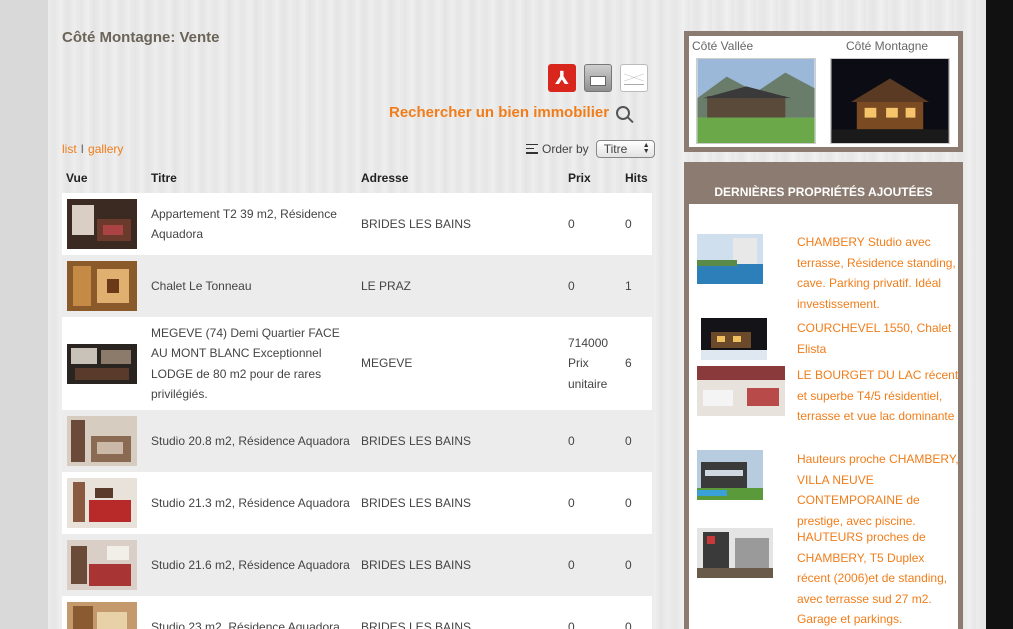  What do you see at coordinates (460, 363) in the screenshot?
I see `row-address: MEGEVE` at bounding box center [460, 363].